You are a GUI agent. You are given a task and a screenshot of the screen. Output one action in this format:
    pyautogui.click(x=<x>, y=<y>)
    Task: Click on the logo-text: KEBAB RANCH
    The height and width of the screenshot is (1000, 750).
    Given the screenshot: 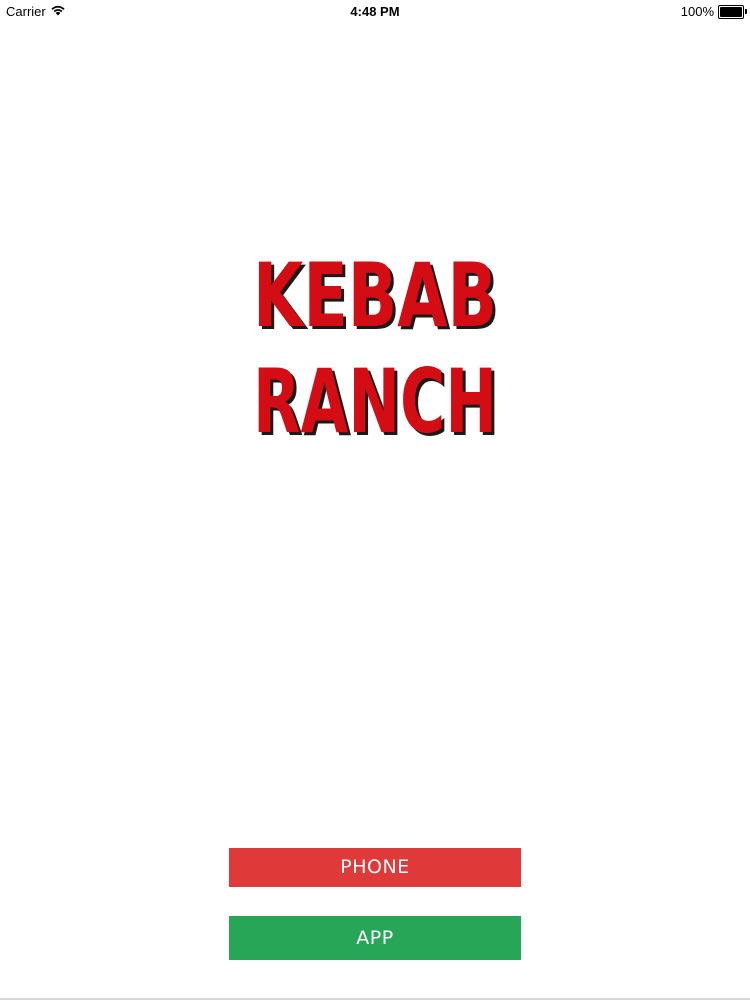 What is the action you would take?
    pyautogui.click(x=375, y=346)
    